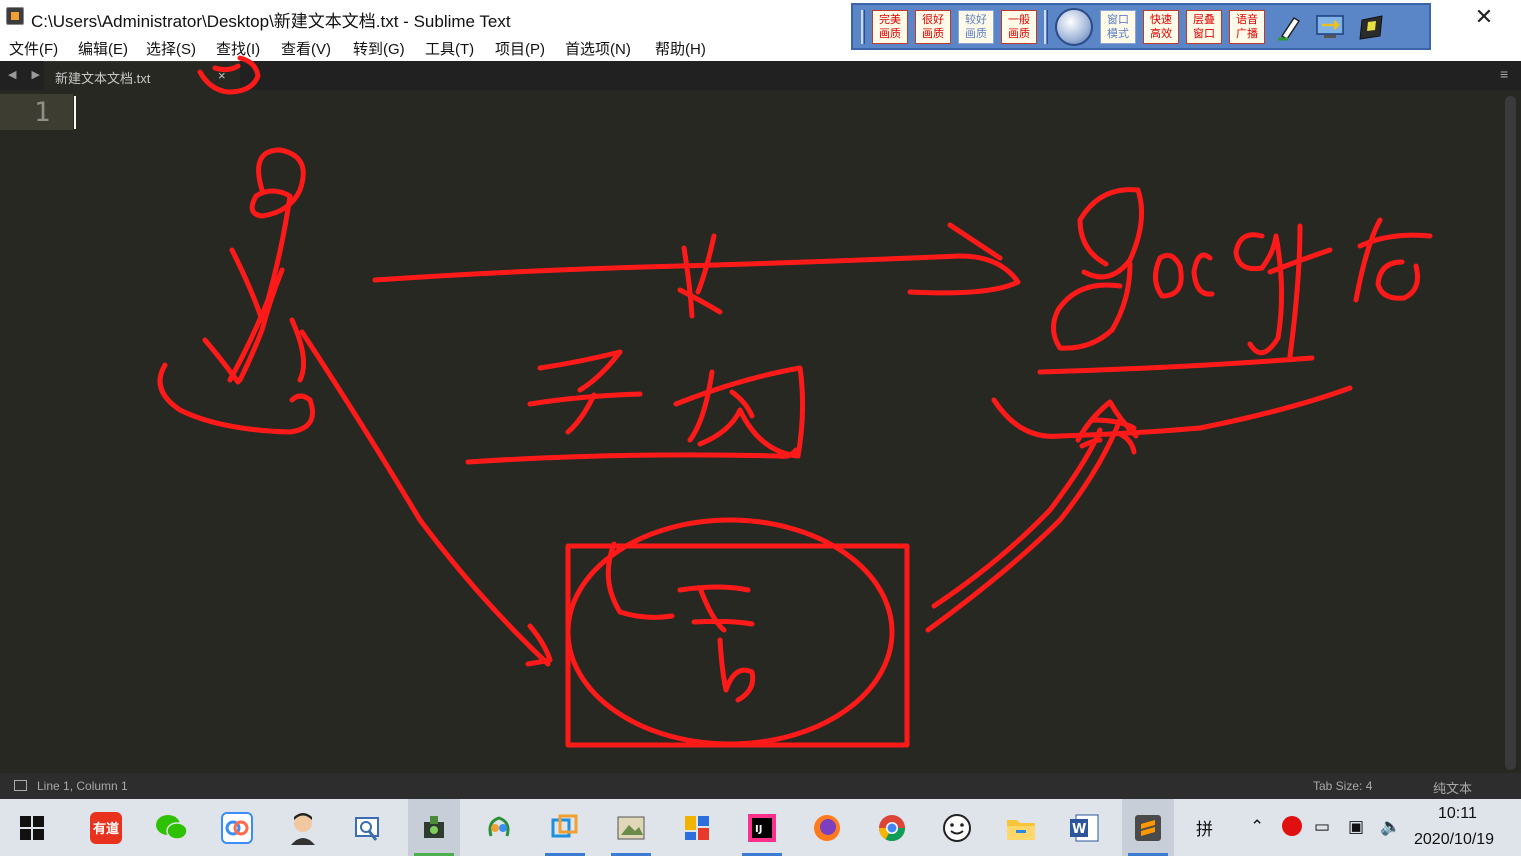 The image size is (1521, 856). I want to click on window-mode-button: 窗口 模式, so click(1118, 26).